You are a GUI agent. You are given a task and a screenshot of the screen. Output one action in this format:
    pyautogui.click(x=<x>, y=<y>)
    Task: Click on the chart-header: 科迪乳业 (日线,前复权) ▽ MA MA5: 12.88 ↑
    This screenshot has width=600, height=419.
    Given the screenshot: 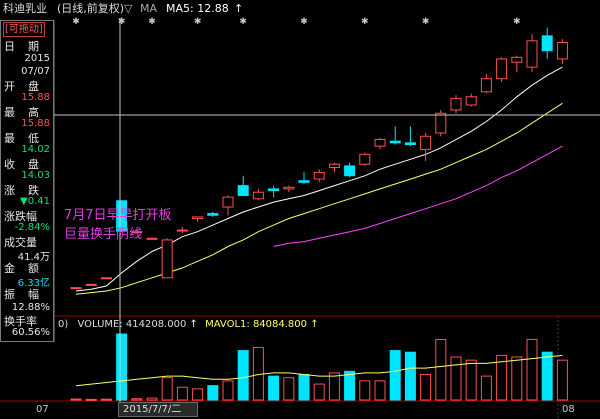 What is the action you would take?
    pyautogui.click(x=300, y=9)
    